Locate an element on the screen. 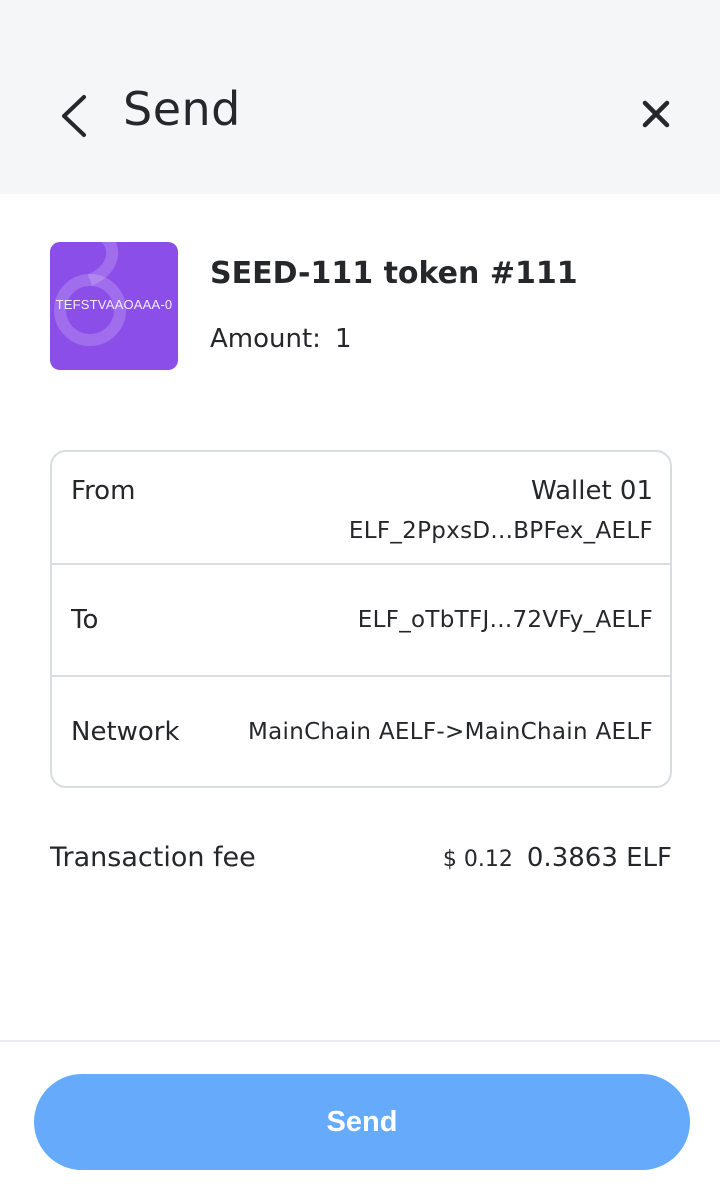 The width and height of the screenshot is (720, 1200). transaction-fee-values: $ 0.12 0.3863 ELF is located at coordinates (557, 858).